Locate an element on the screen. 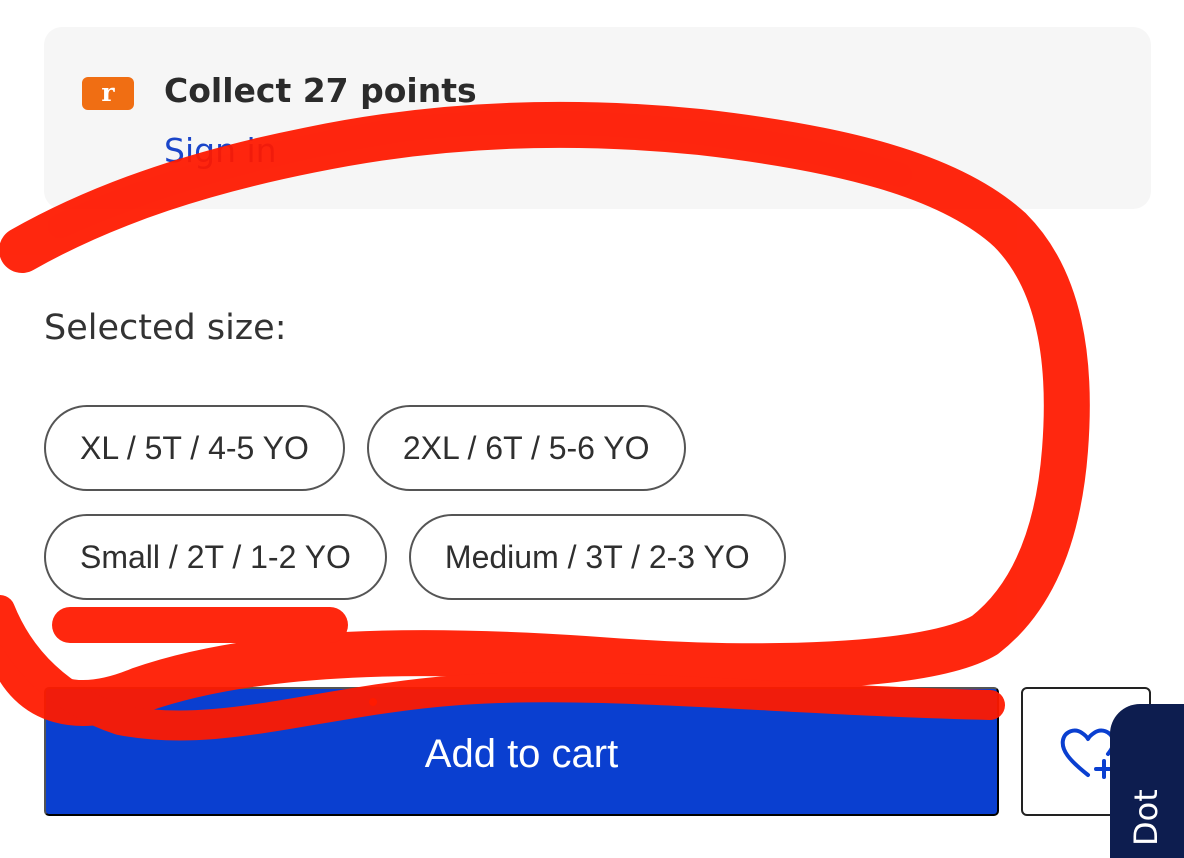 The image size is (1184, 858). size-option-2xl: 2XL / 6T / 5-6 YO is located at coordinates (526, 448).